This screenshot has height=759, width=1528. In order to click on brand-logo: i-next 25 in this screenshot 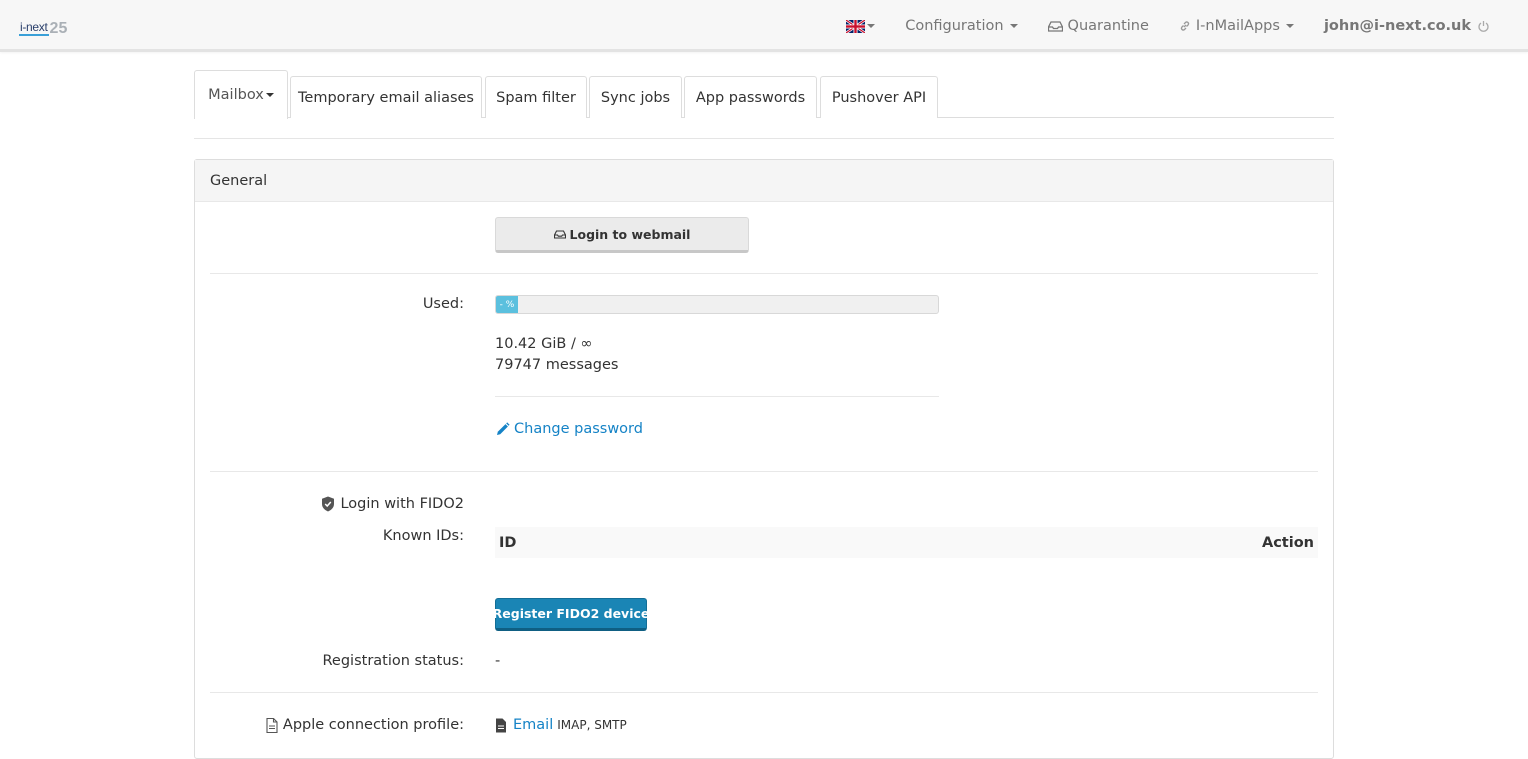, I will do `click(43, 25)`.